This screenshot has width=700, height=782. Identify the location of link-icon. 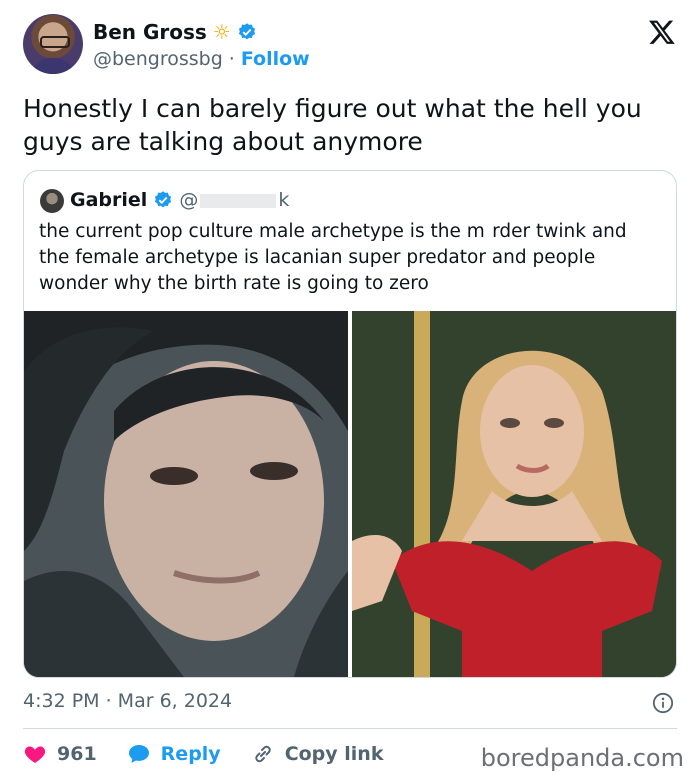
(263, 754).